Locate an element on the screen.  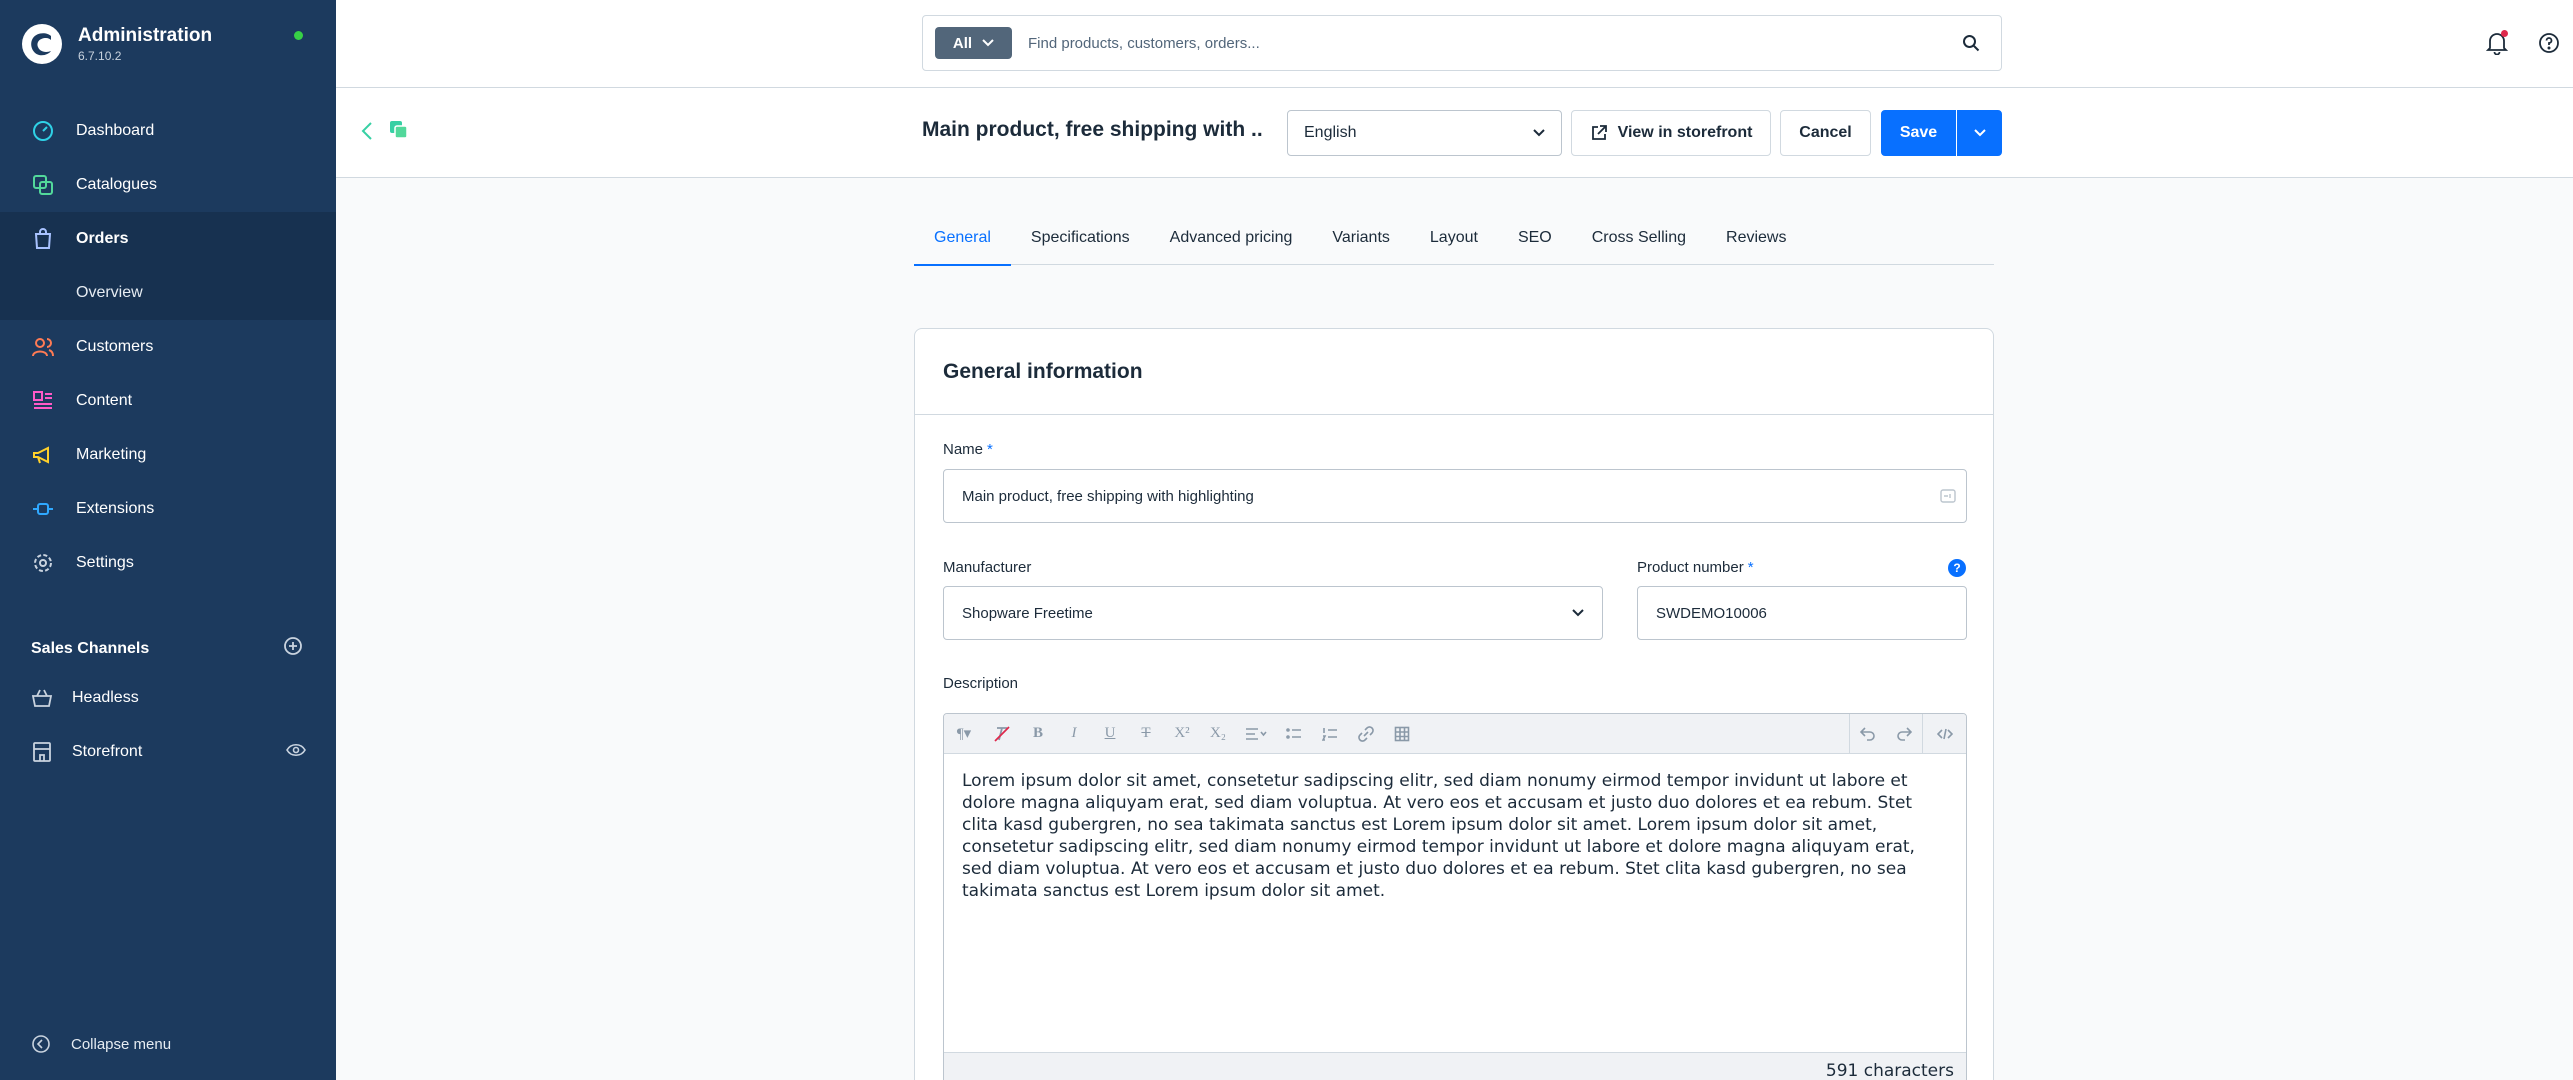
tab-general: General is located at coordinates (962, 247).